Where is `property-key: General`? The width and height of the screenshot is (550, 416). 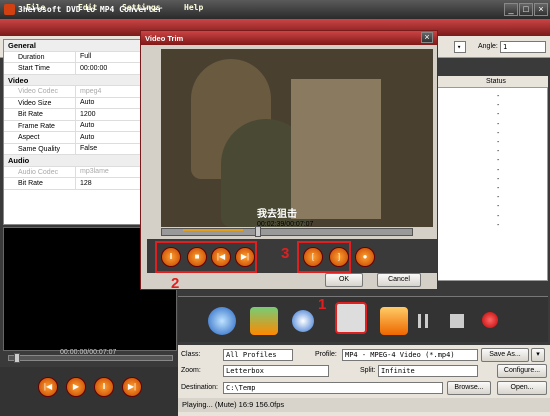
property-key: General is located at coordinates (22, 45).